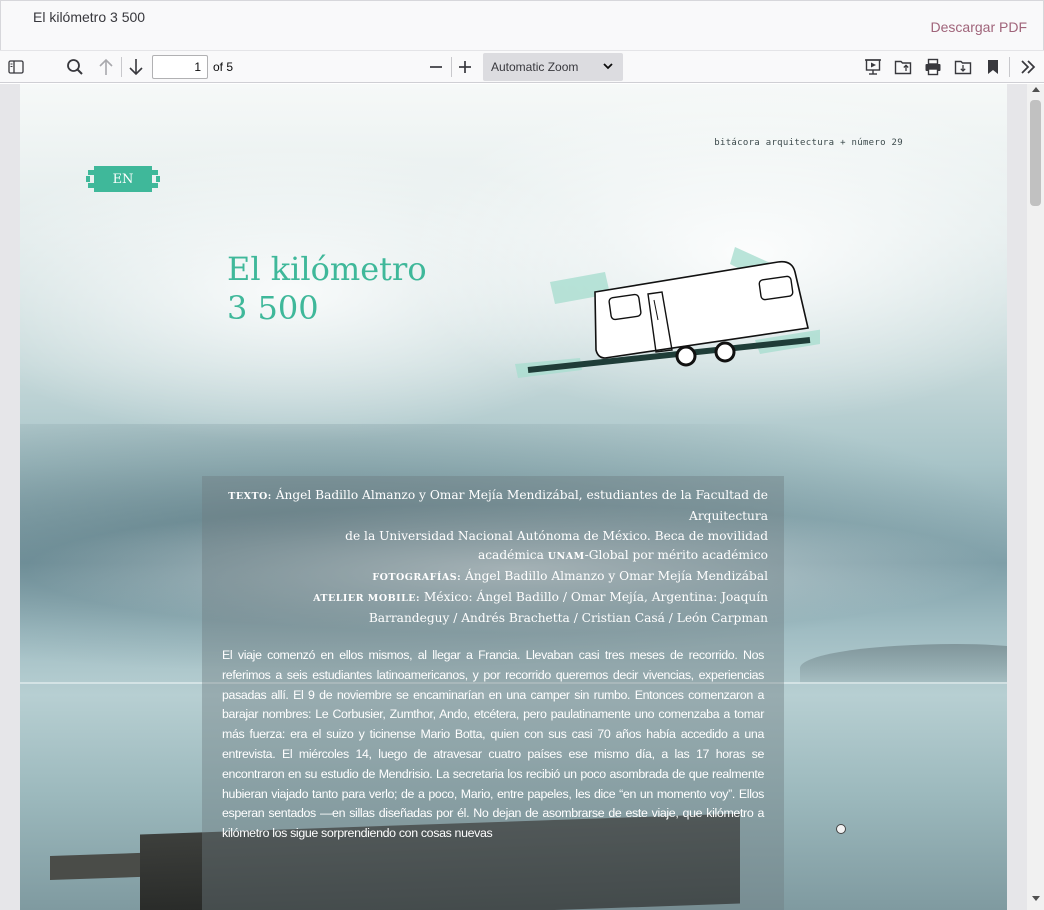  I want to click on zoom-in-button, so click(465, 67).